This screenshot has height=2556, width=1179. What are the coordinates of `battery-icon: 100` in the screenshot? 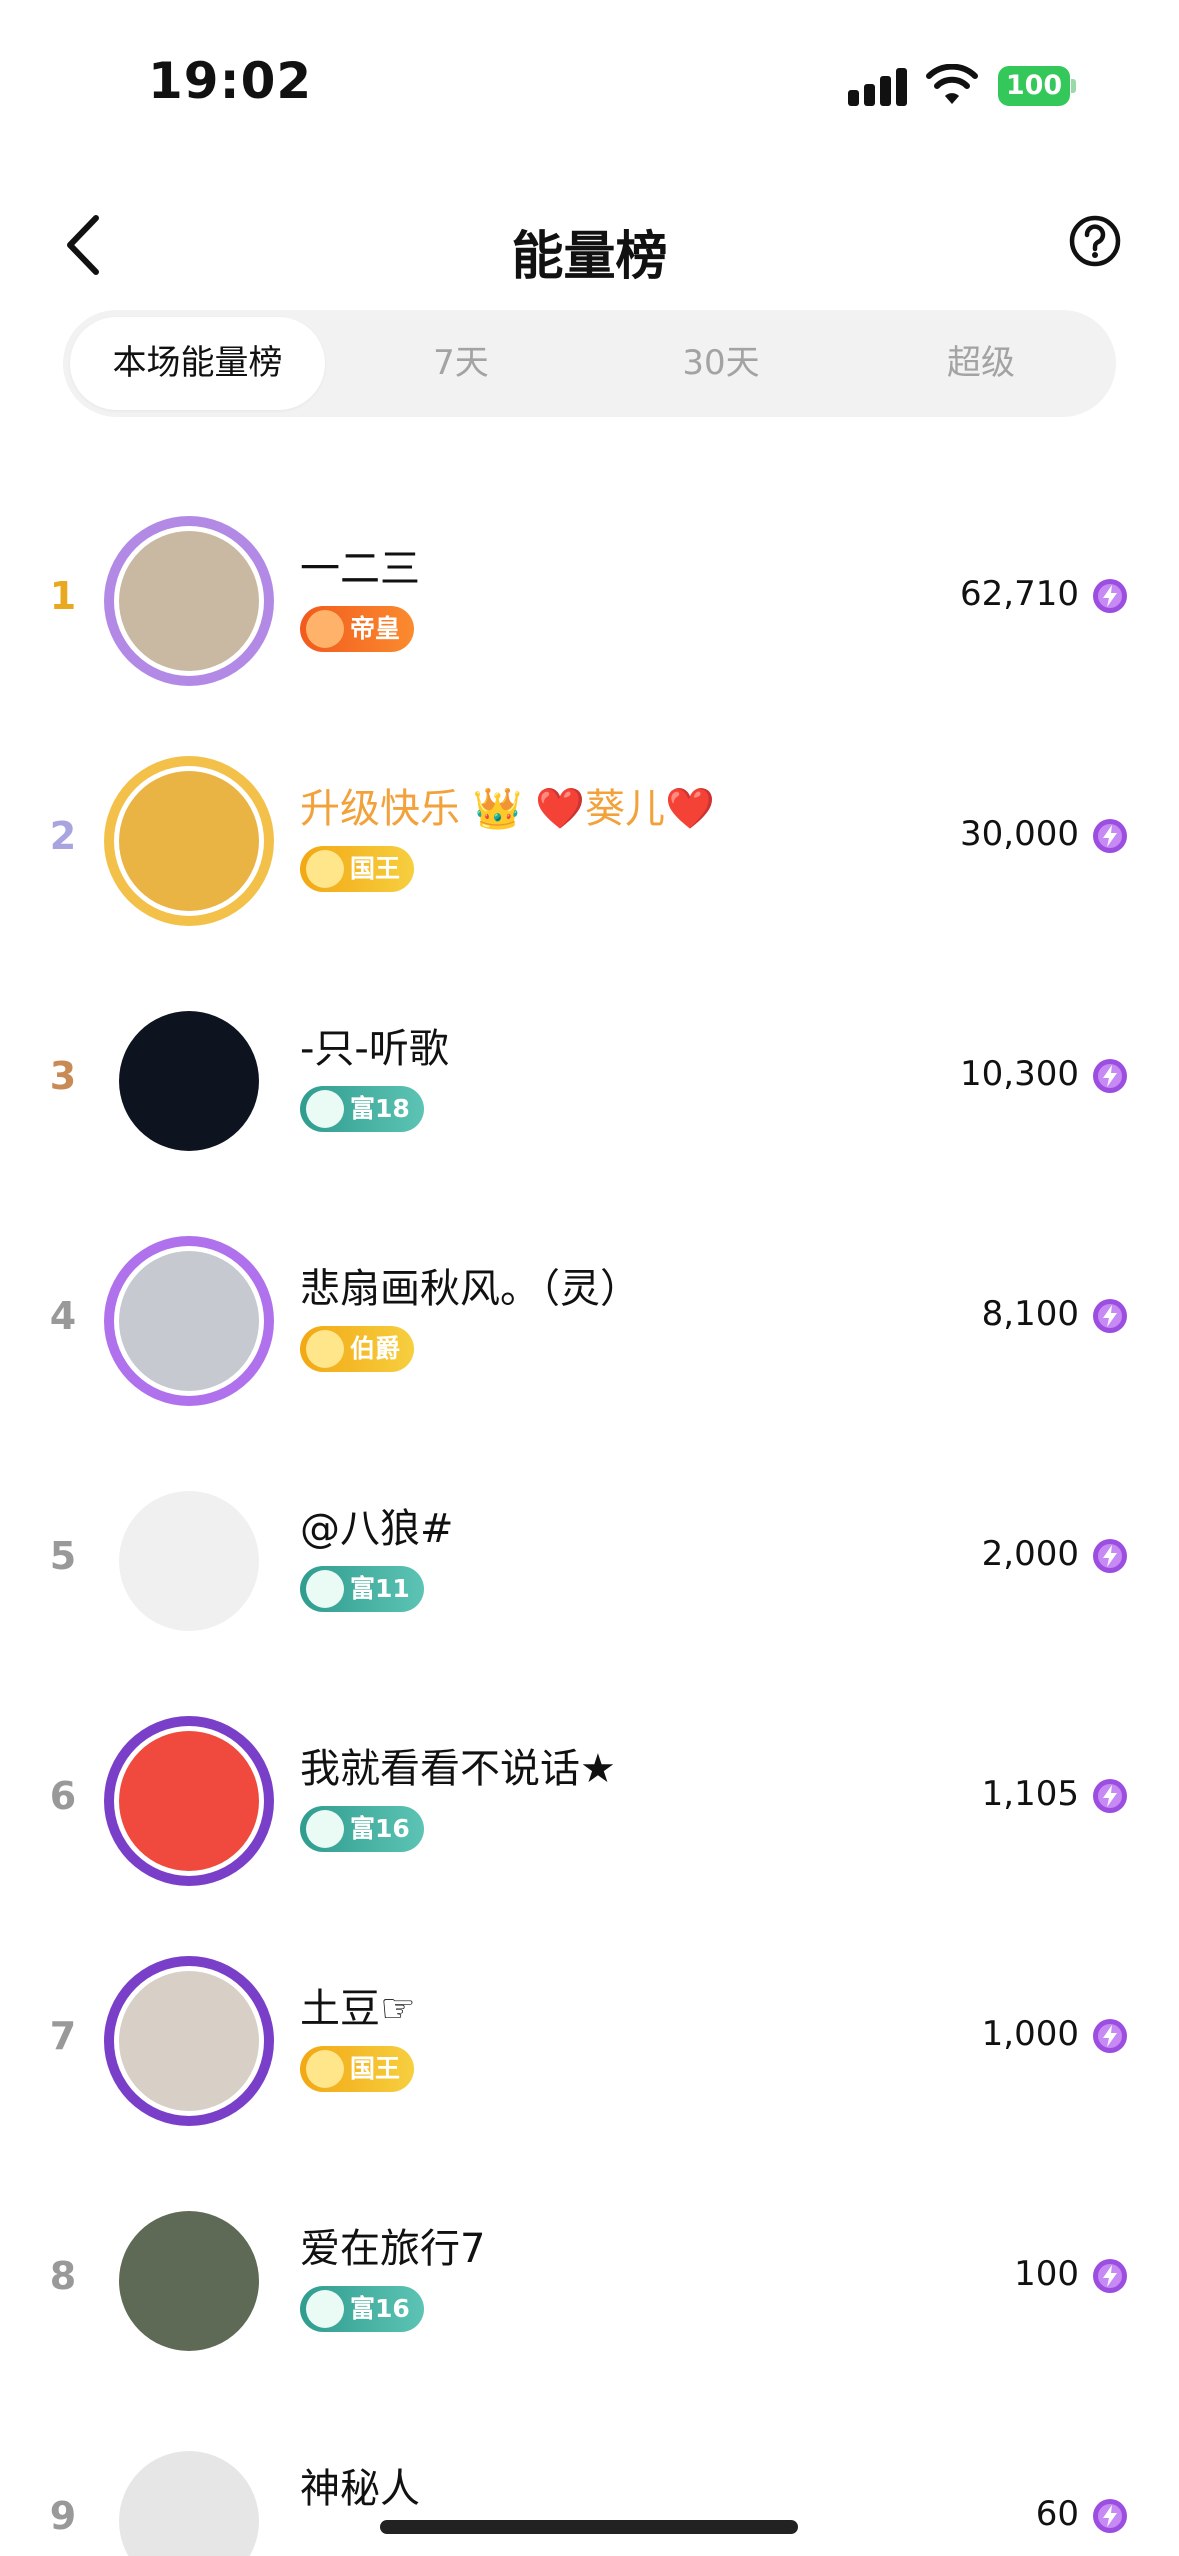 It's located at (1037, 86).